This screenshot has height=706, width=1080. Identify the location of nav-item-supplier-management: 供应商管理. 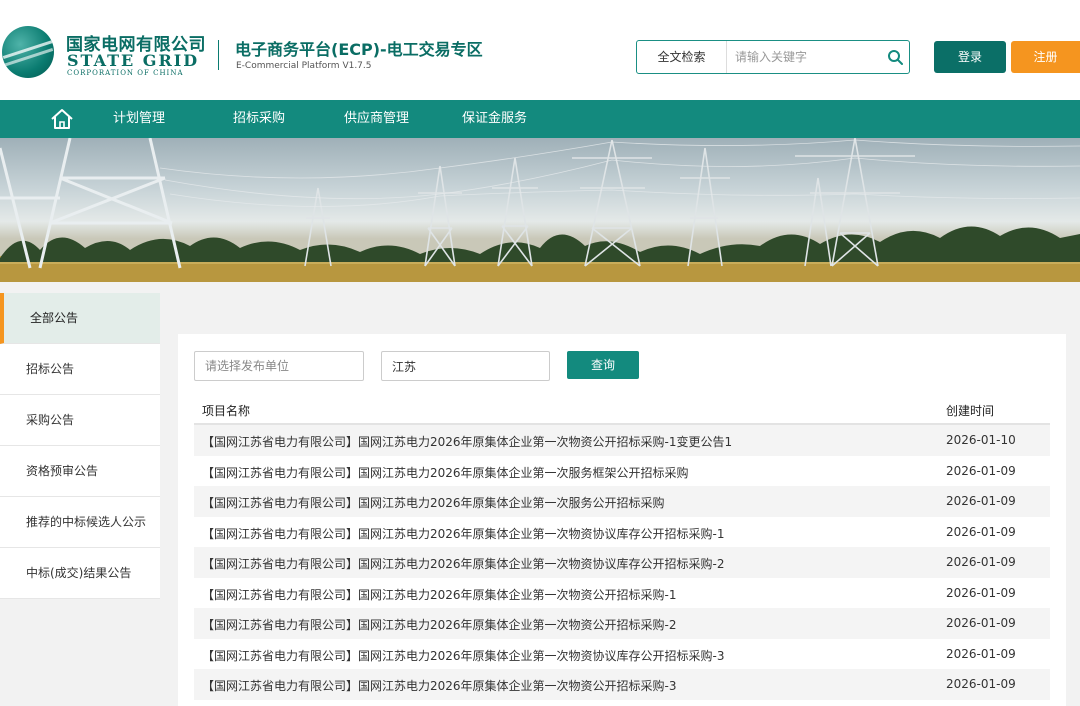
(376, 119).